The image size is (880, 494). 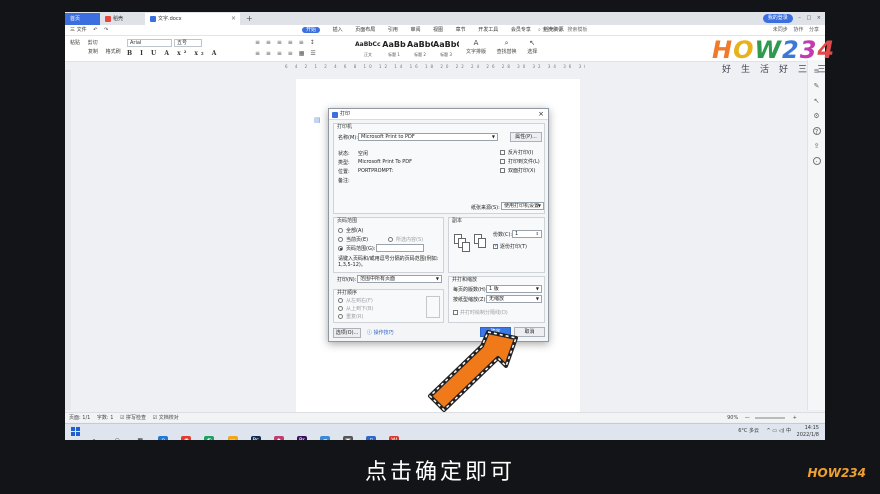 I want to click on close-tab-icon: ×, so click(x=233, y=19).